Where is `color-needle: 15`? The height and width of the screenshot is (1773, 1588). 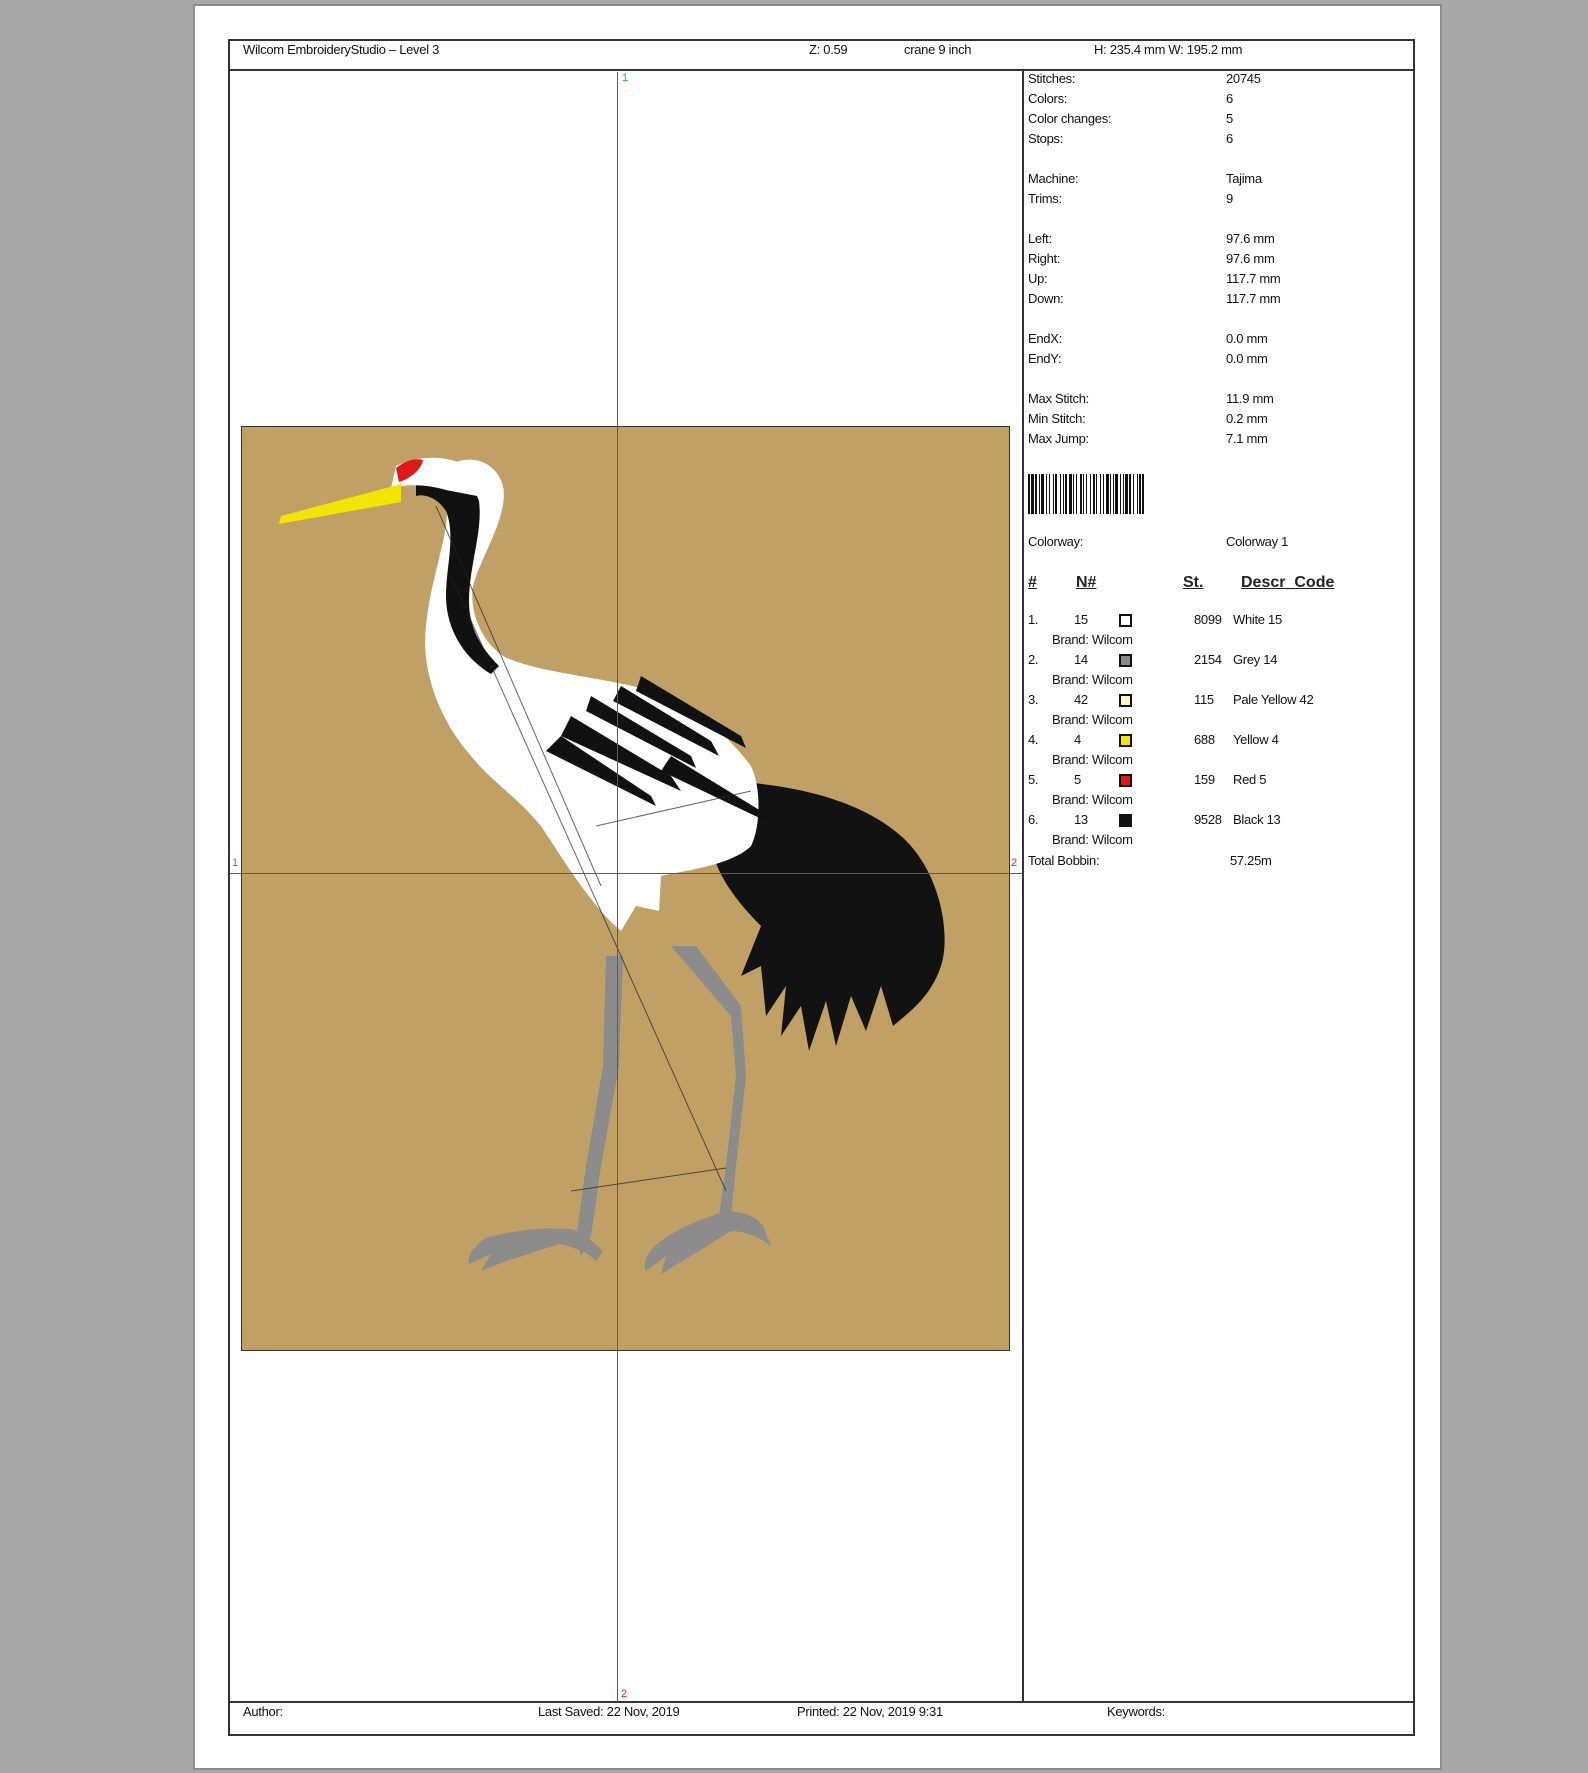 color-needle: 15 is located at coordinates (1081, 619).